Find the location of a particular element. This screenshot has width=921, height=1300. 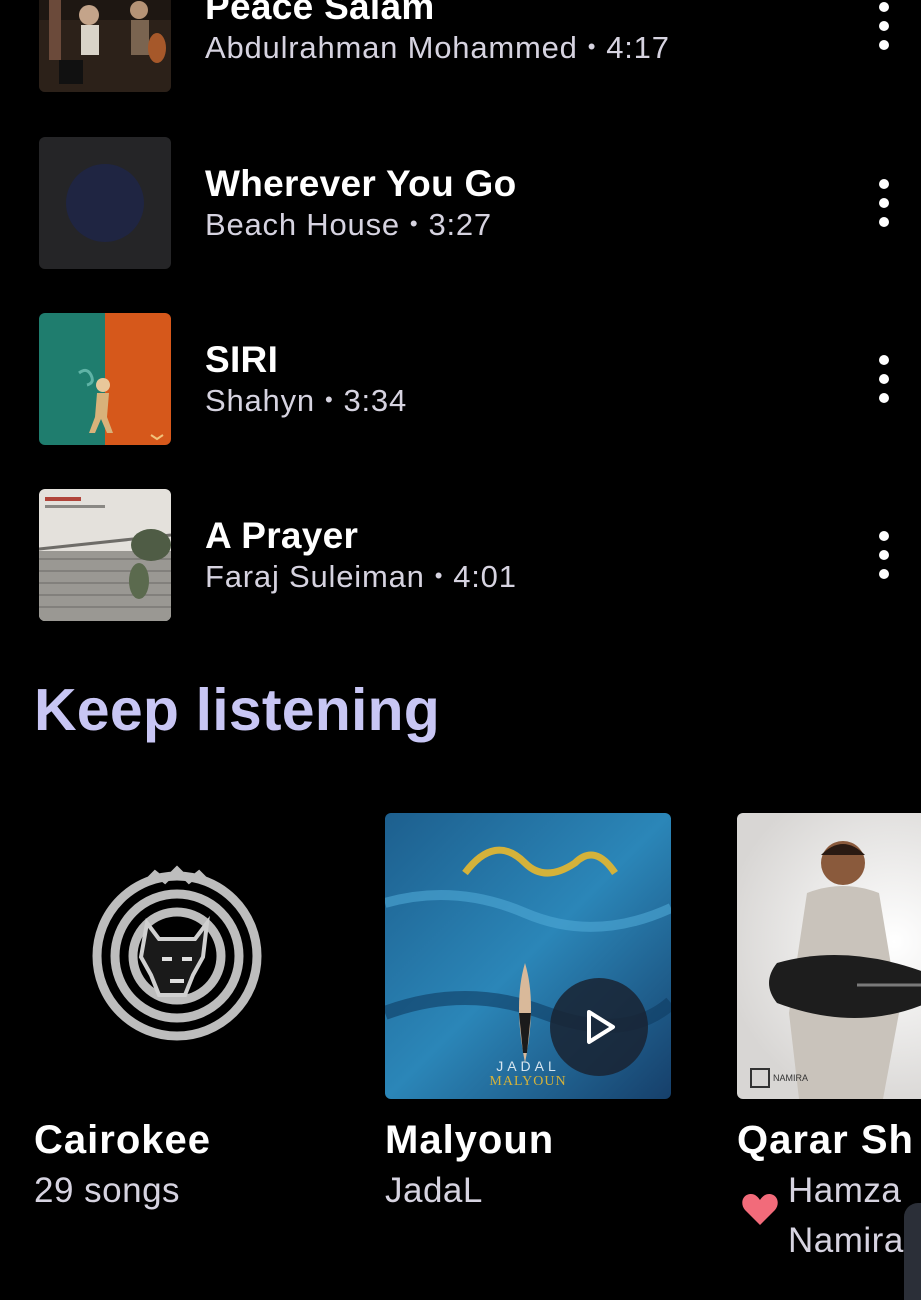

card-title: Qarar Sh is located at coordinates (825, 1140).